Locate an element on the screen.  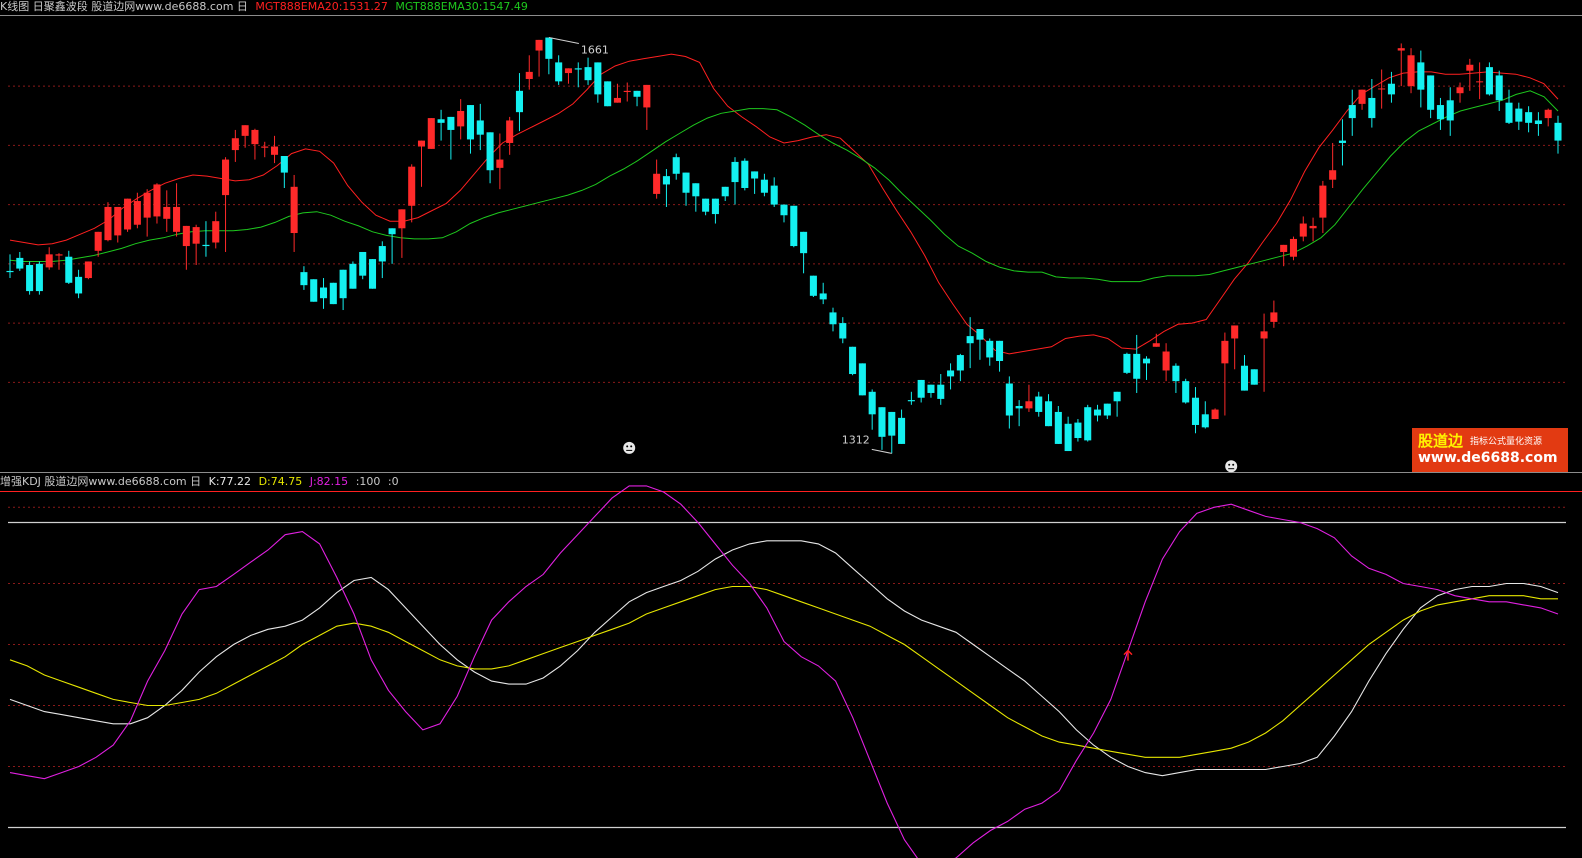
main-chart-annotations: 1661 1312 is located at coordinates (720, 245).